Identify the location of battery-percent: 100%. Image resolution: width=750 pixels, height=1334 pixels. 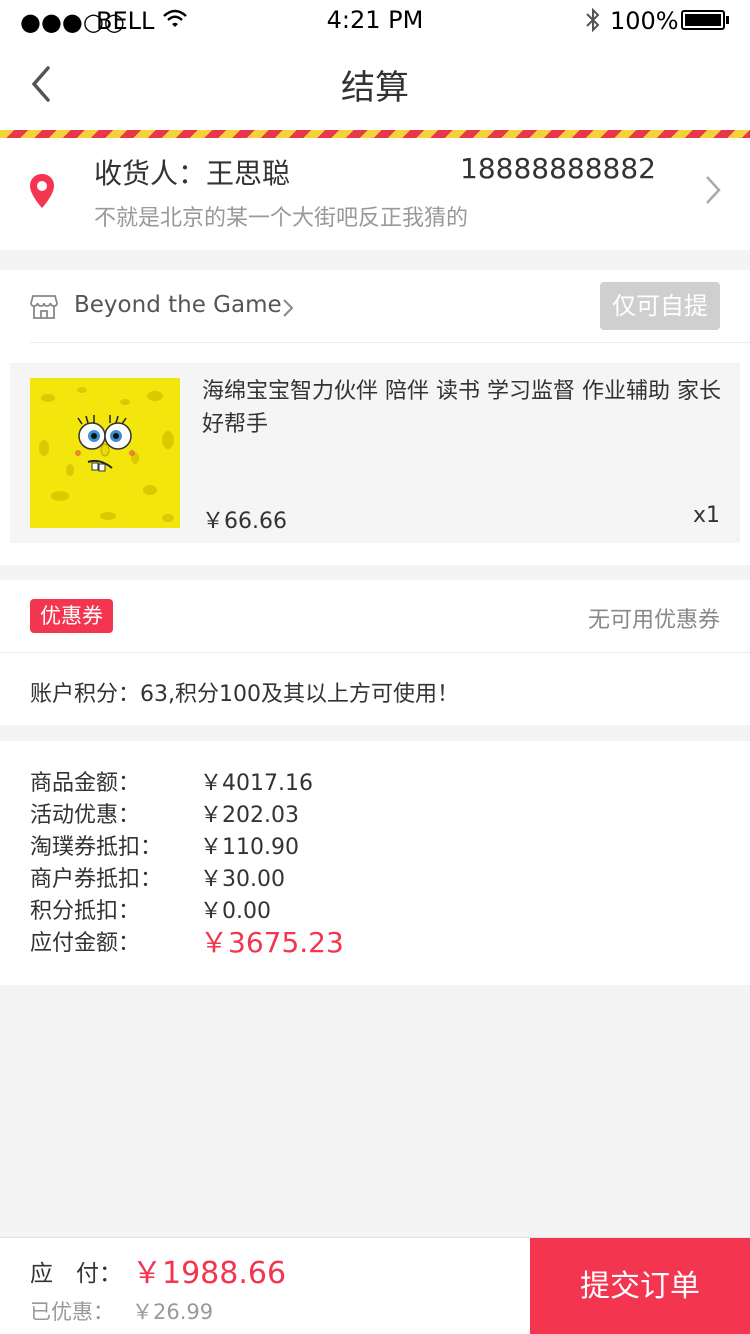
(644, 21).